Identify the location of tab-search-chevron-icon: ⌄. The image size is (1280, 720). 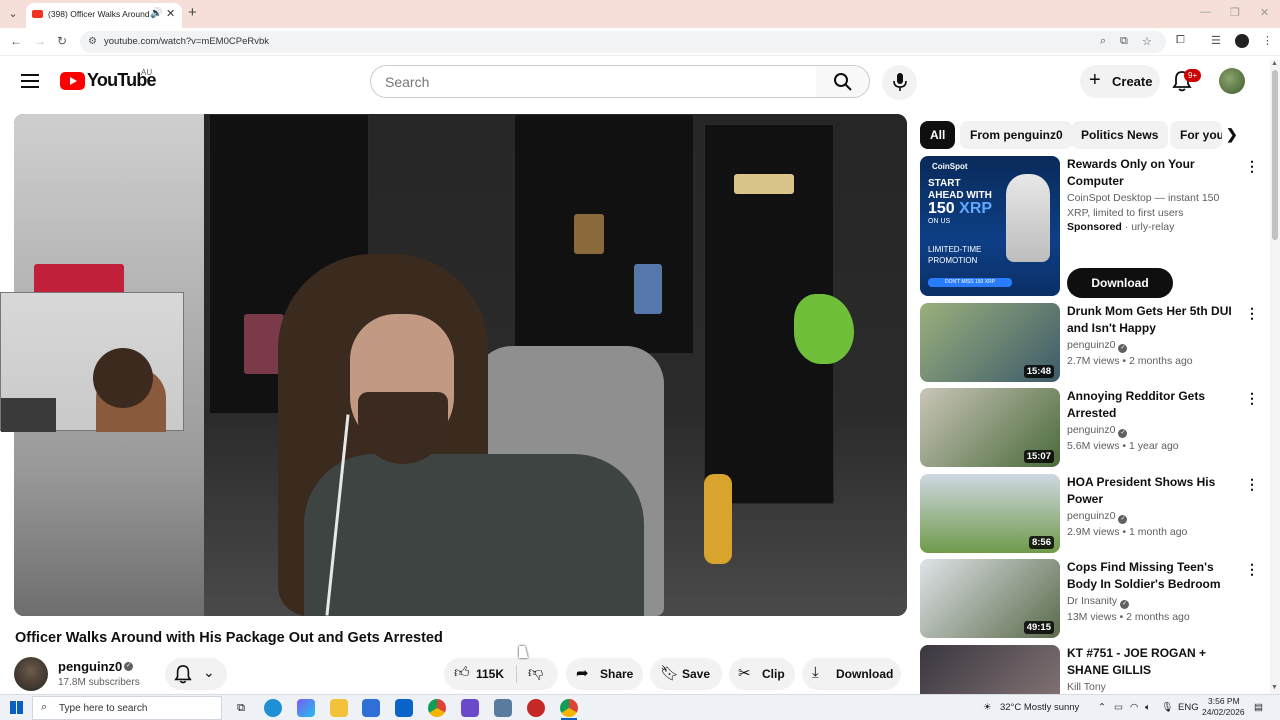
(13, 14).